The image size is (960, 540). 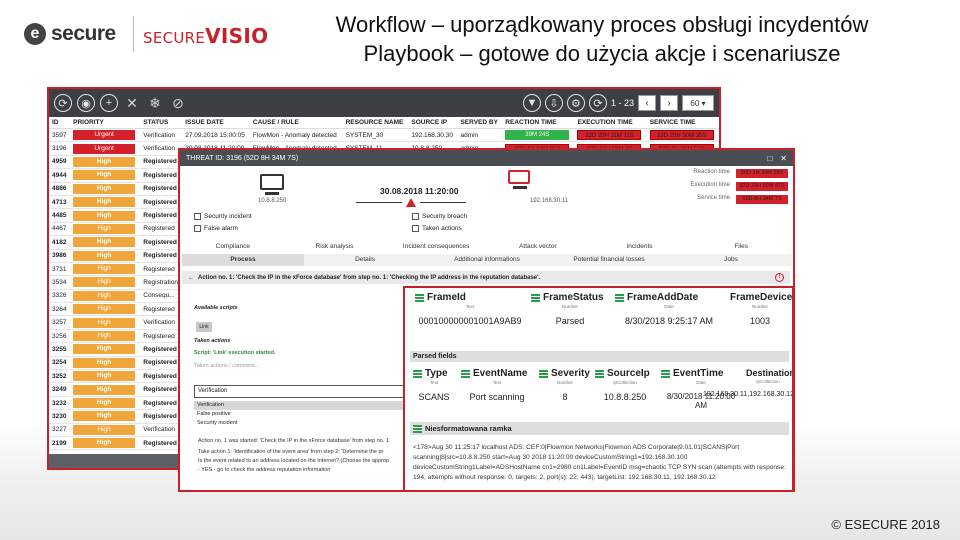 I want to click on add-icon: +, so click(x=109, y=103).